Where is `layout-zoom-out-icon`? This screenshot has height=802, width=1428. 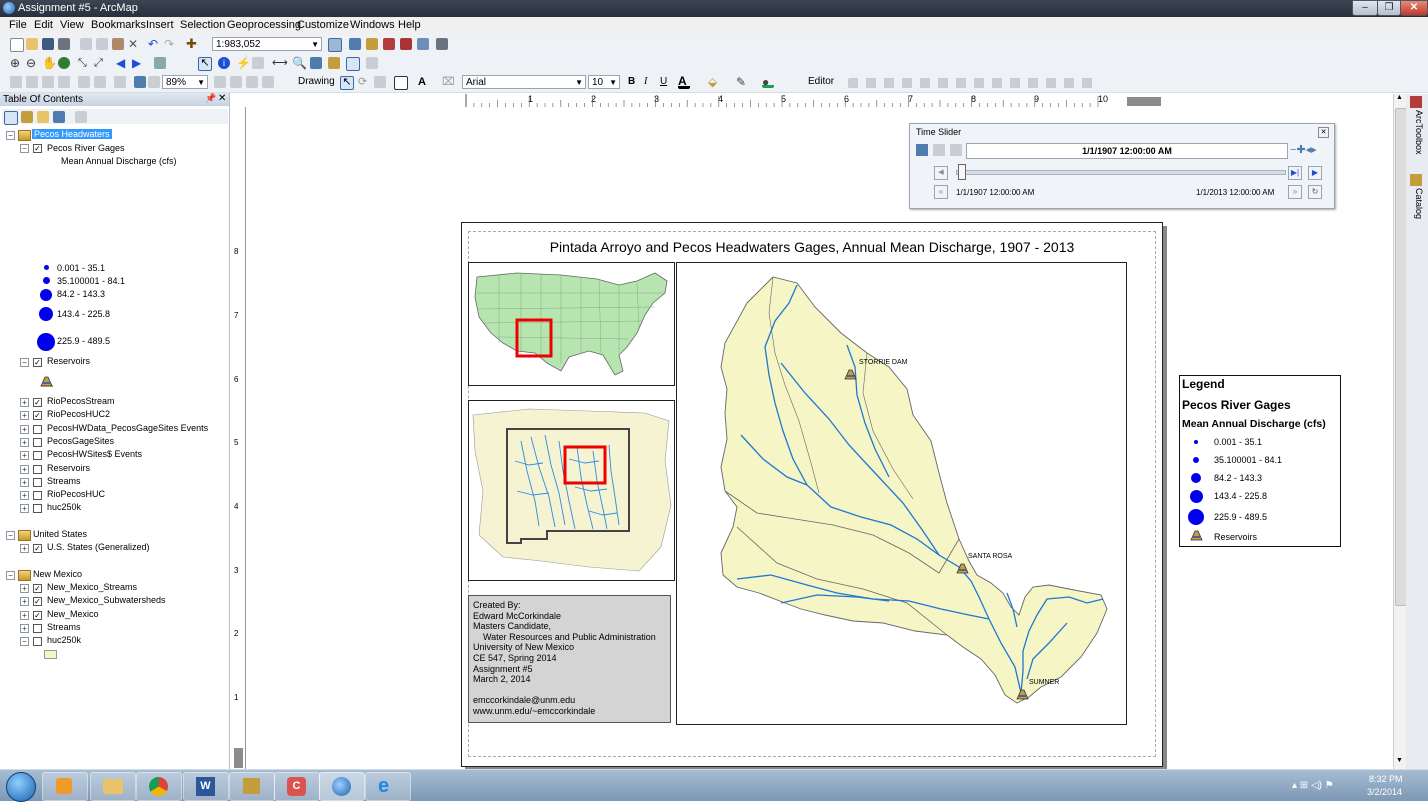 layout-zoom-out-icon is located at coordinates (32, 82).